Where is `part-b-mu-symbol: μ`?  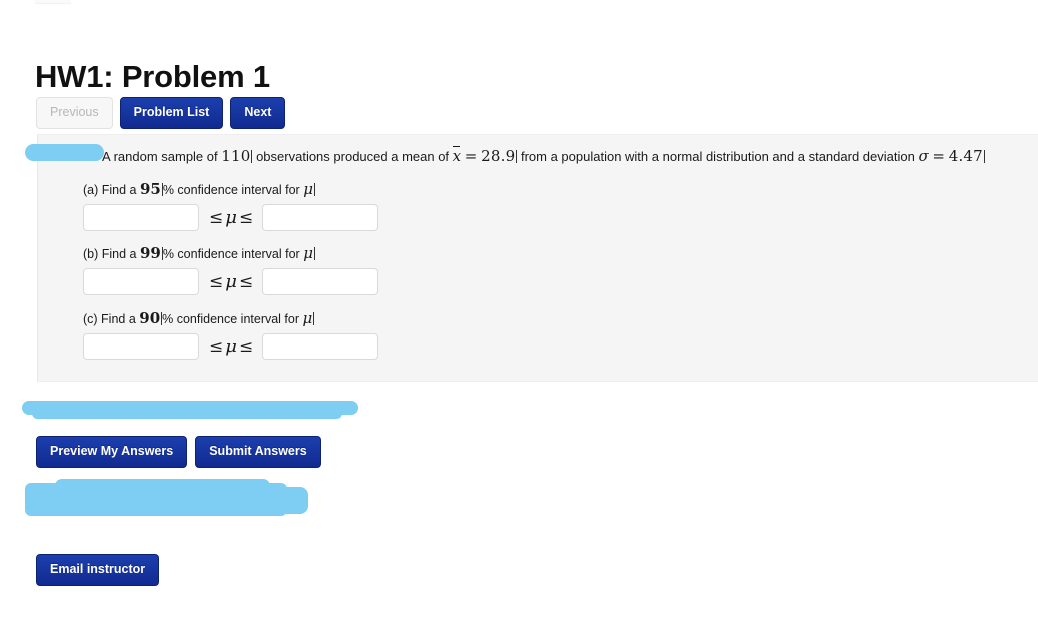 part-b-mu-symbol: μ is located at coordinates (308, 253).